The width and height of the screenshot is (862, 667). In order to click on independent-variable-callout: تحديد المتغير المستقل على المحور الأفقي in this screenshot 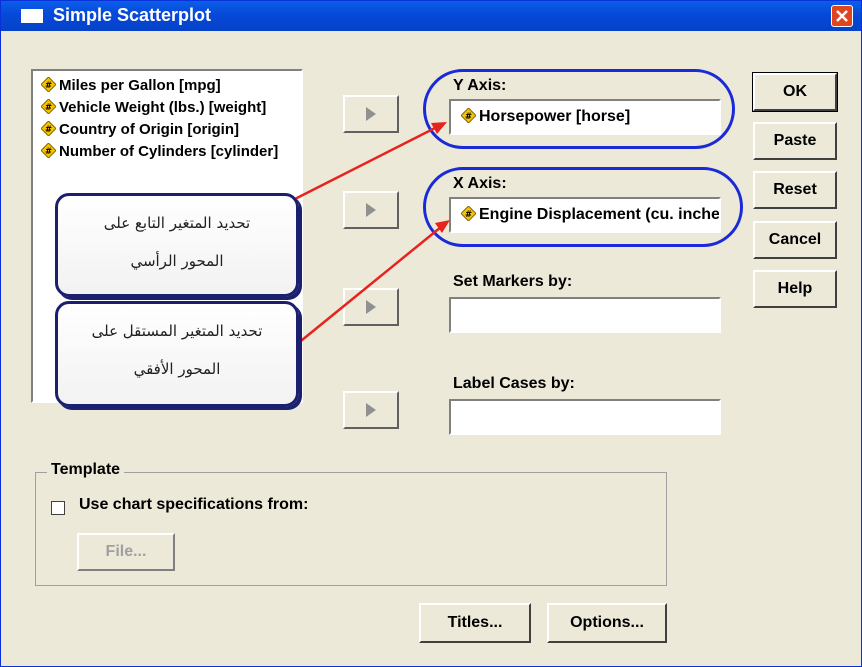, I will do `click(177, 354)`.